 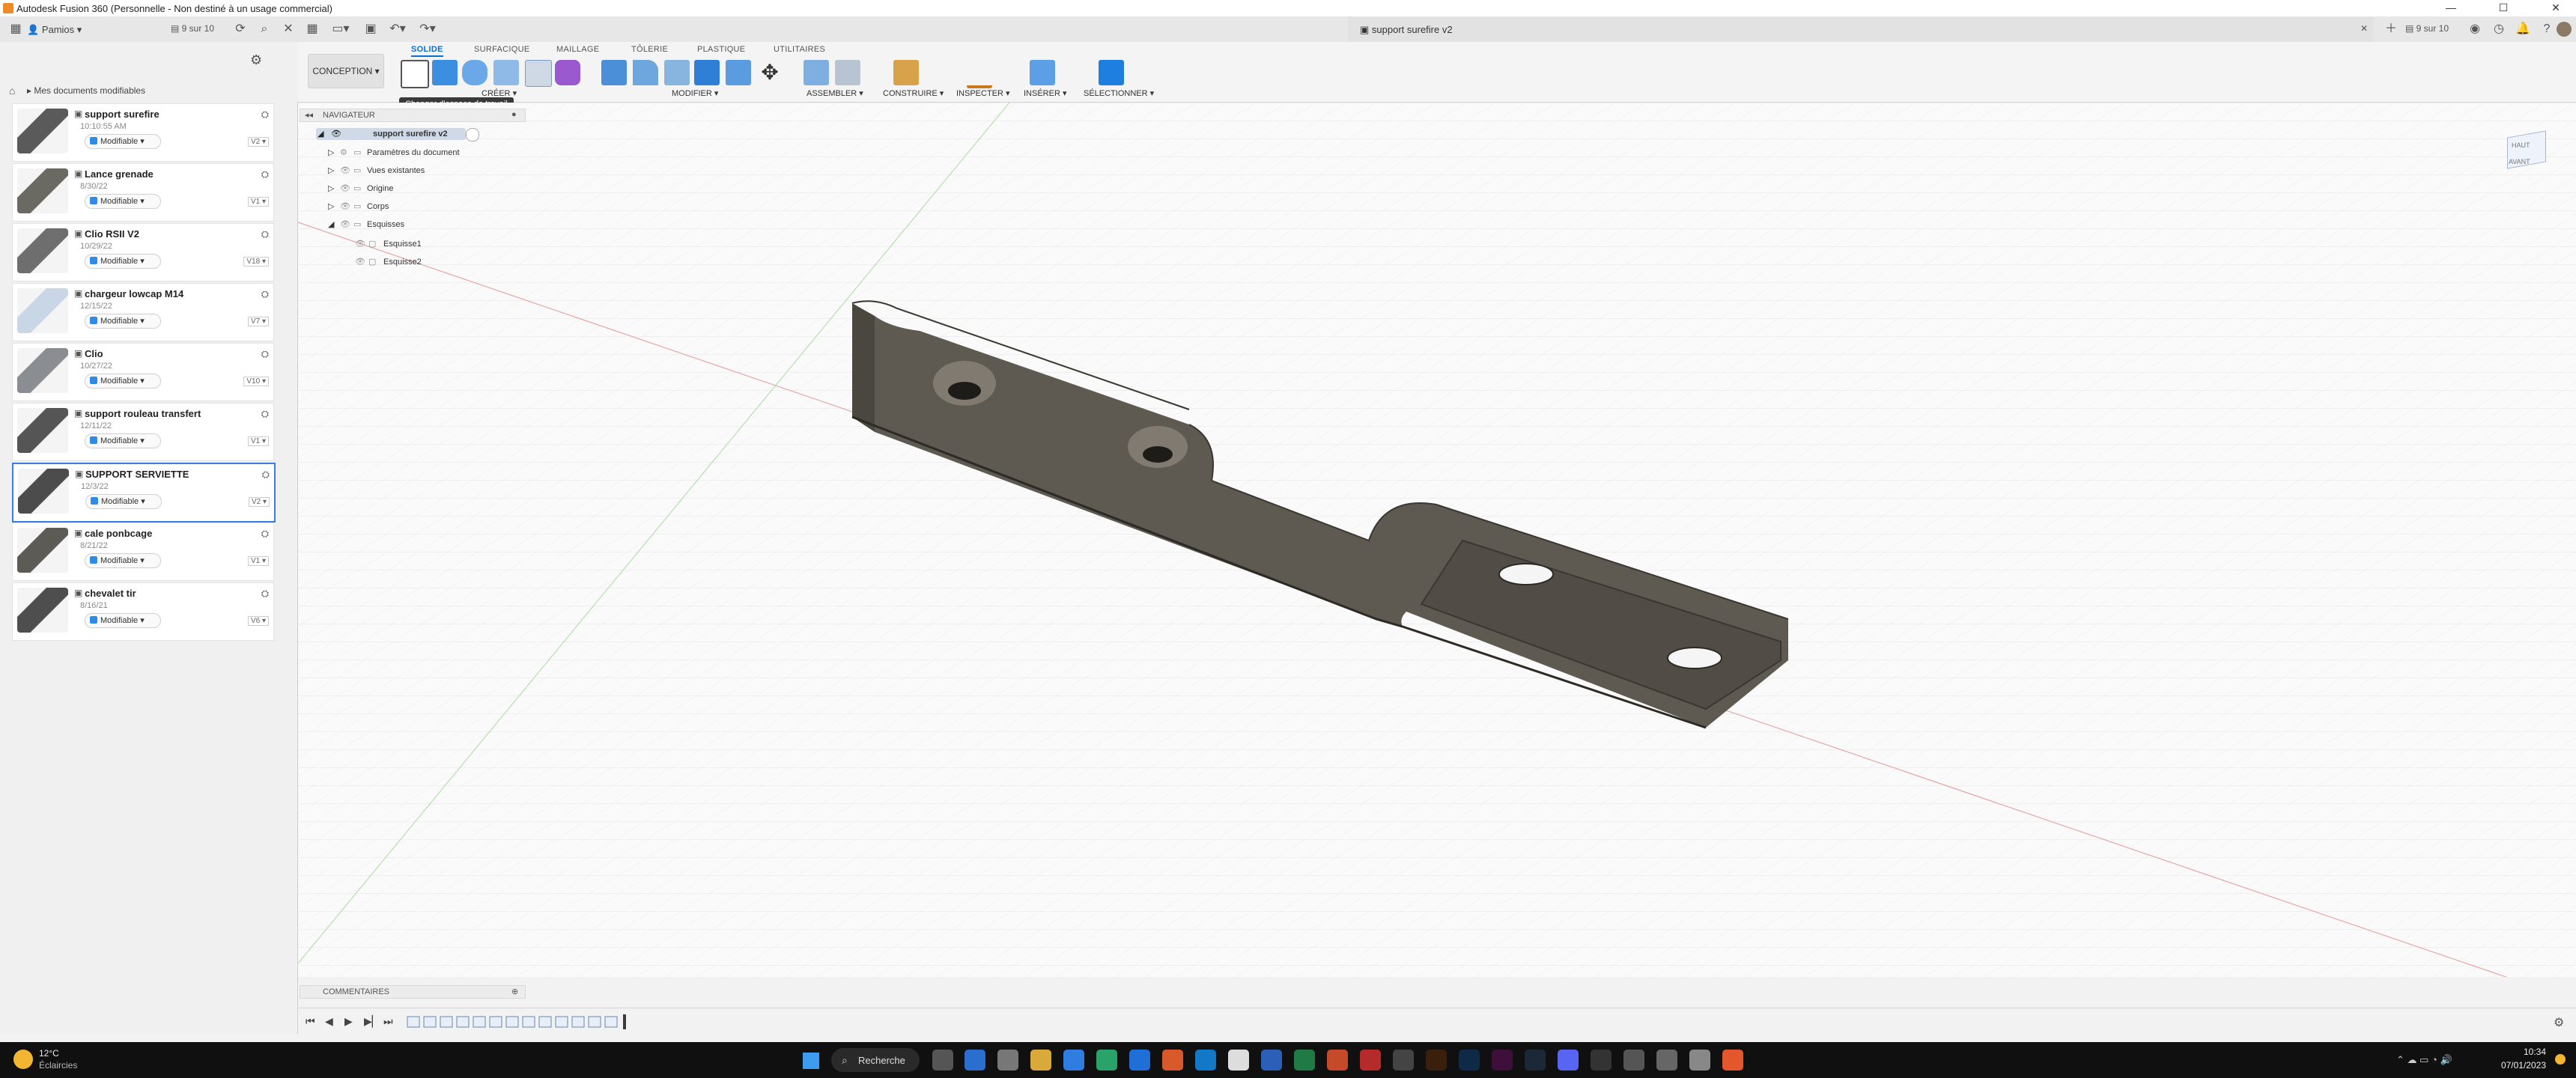 I want to click on team-selector: 👤 Pamios ▾, so click(x=54, y=30).